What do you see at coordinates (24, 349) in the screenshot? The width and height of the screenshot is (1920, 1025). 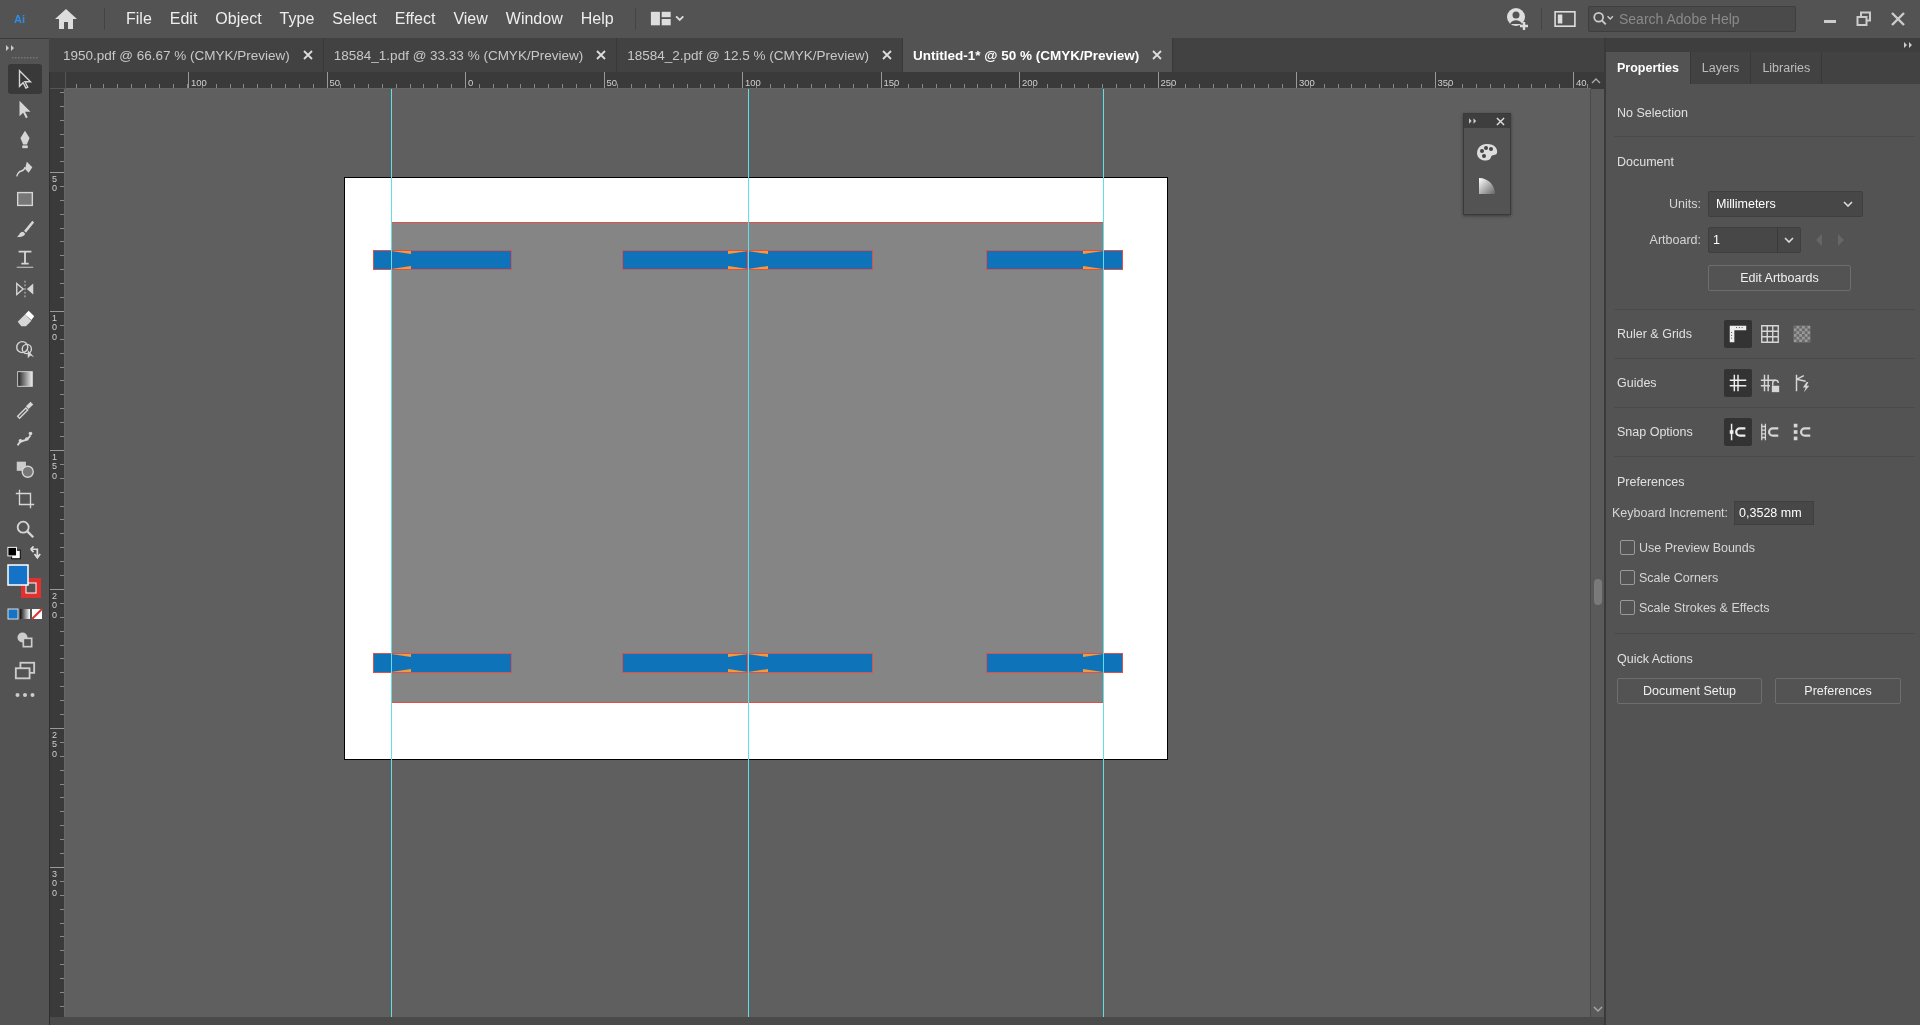 I see `shape-builder-icon` at bounding box center [24, 349].